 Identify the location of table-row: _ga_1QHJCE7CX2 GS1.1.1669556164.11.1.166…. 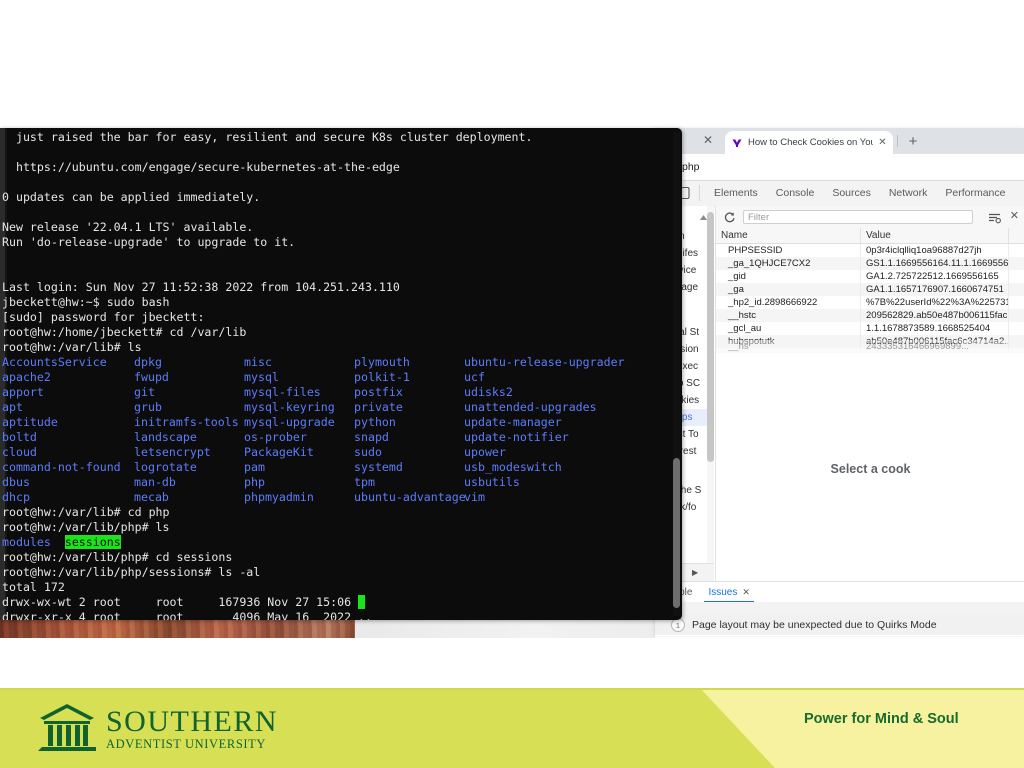
(870, 263).